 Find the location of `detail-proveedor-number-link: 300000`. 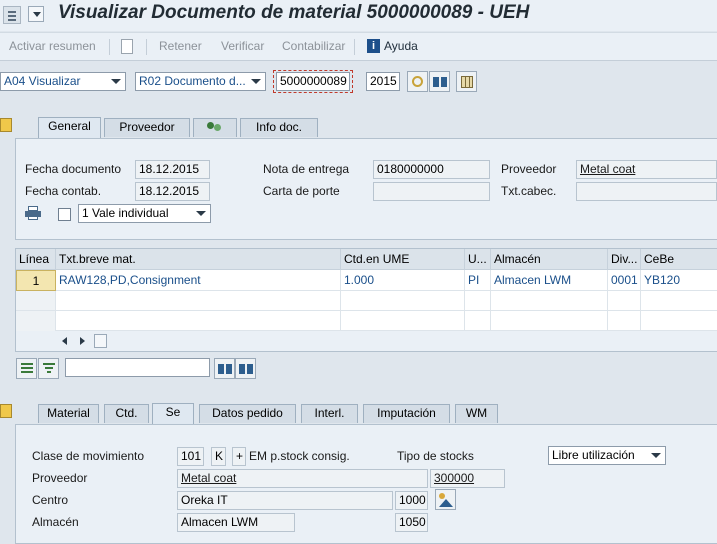

detail-proveedor-number-link: 300000 is located at coordinates (454, 478).